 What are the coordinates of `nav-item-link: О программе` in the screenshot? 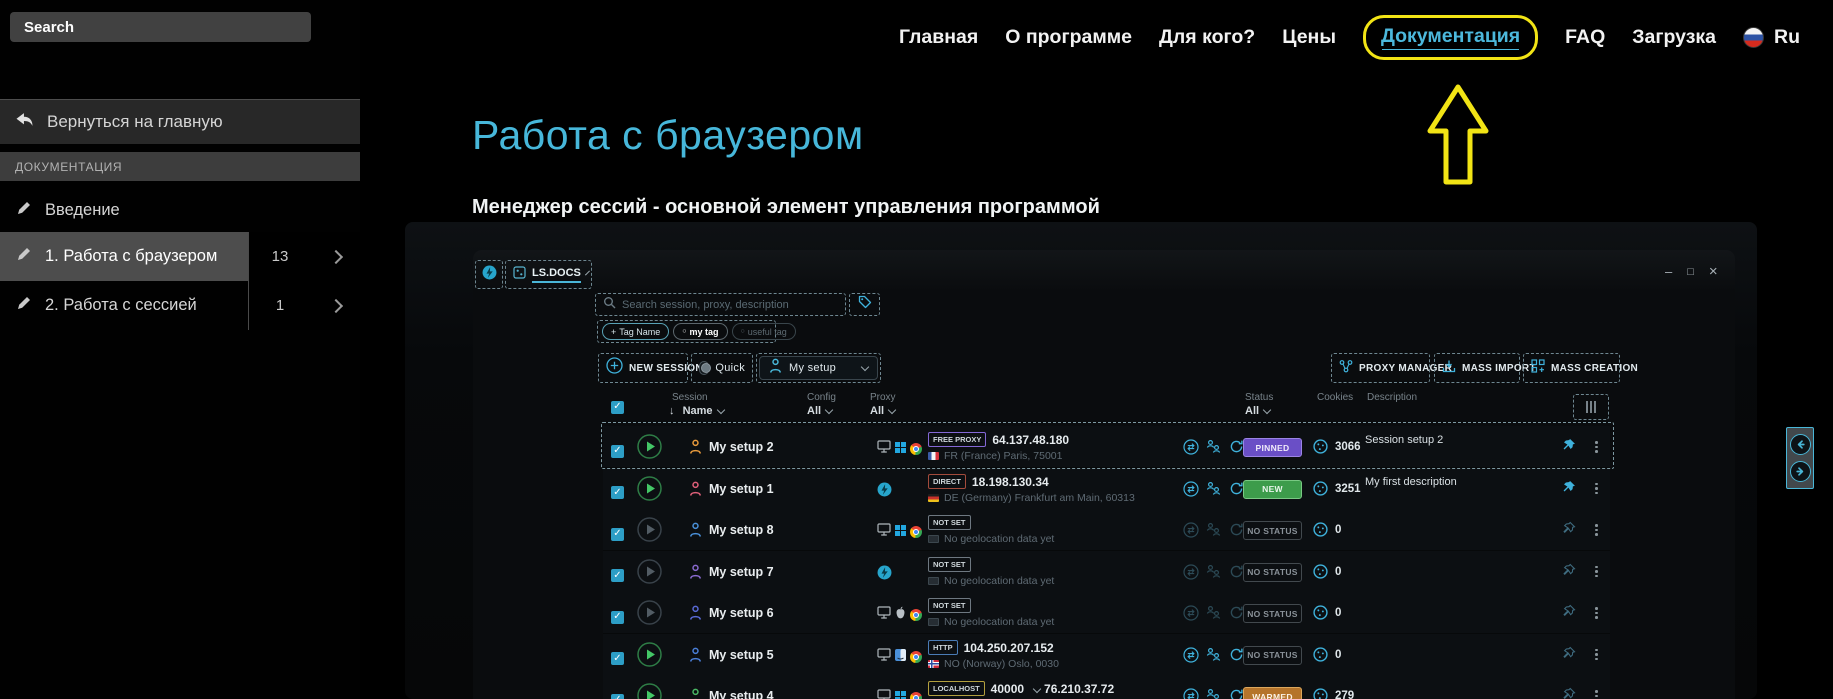 It's located at (1068, 37).